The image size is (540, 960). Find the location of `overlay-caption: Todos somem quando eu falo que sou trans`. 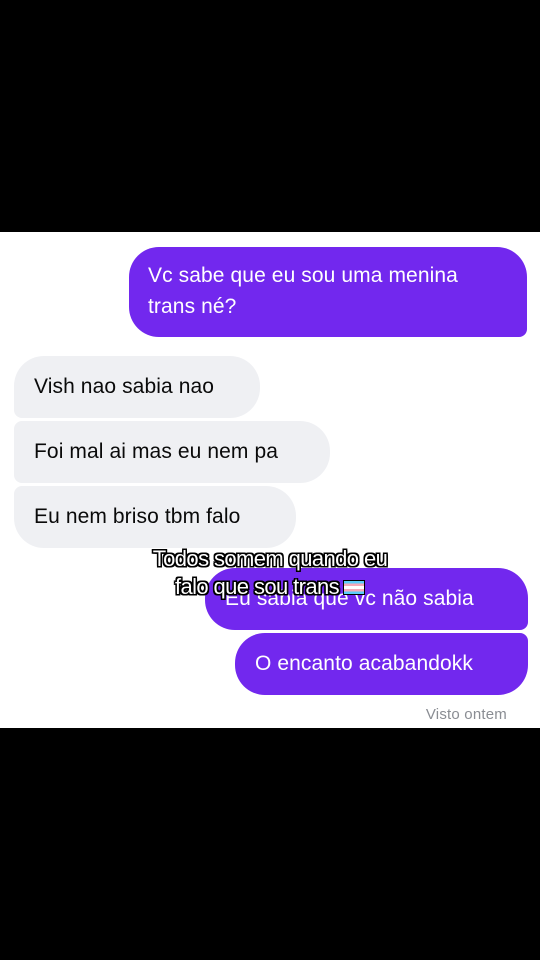

overlay-caption: Todos somem quando eu falo que sou trans is located at coordinates (270, 573).